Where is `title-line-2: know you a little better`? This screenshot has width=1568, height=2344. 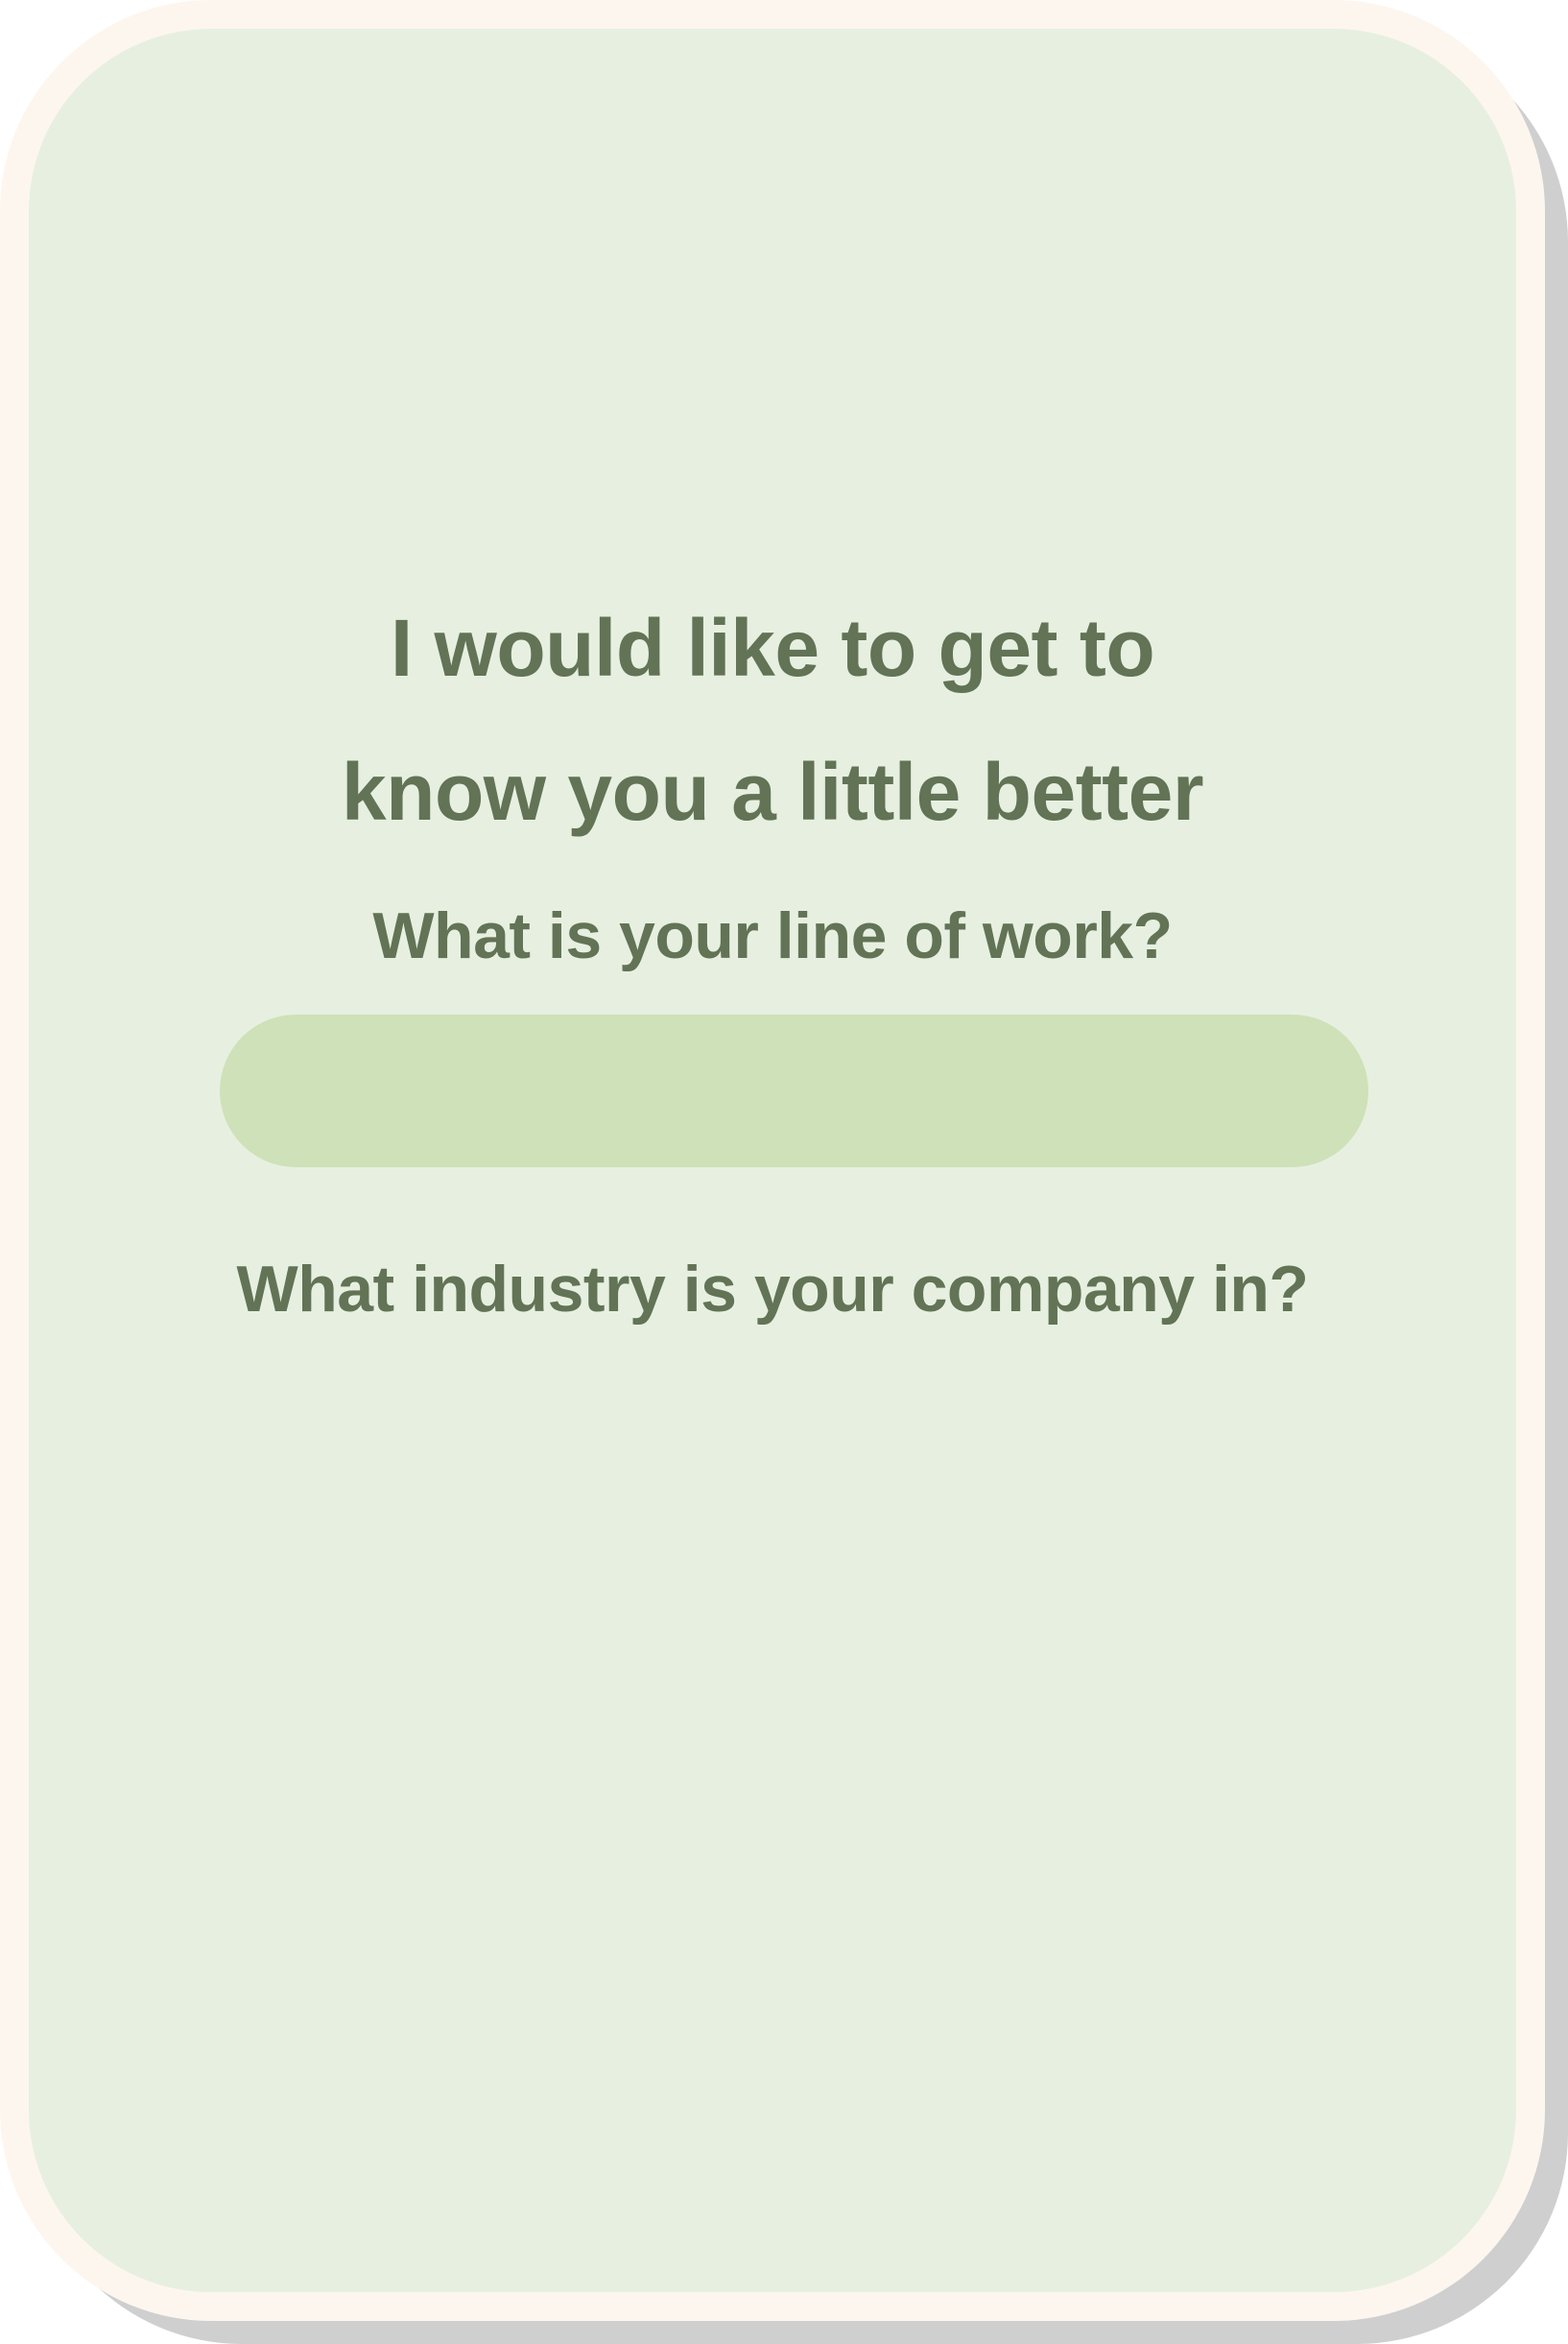
title-line-2: know you a little better is located at coordinates (772, 792).